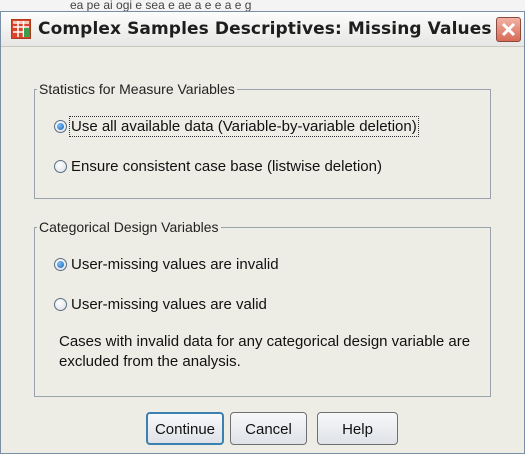 The height and width of the screenshot is (454, 525). I want to click on user-missing-valid-radio: User-missing values are valid, so click(179, 306).